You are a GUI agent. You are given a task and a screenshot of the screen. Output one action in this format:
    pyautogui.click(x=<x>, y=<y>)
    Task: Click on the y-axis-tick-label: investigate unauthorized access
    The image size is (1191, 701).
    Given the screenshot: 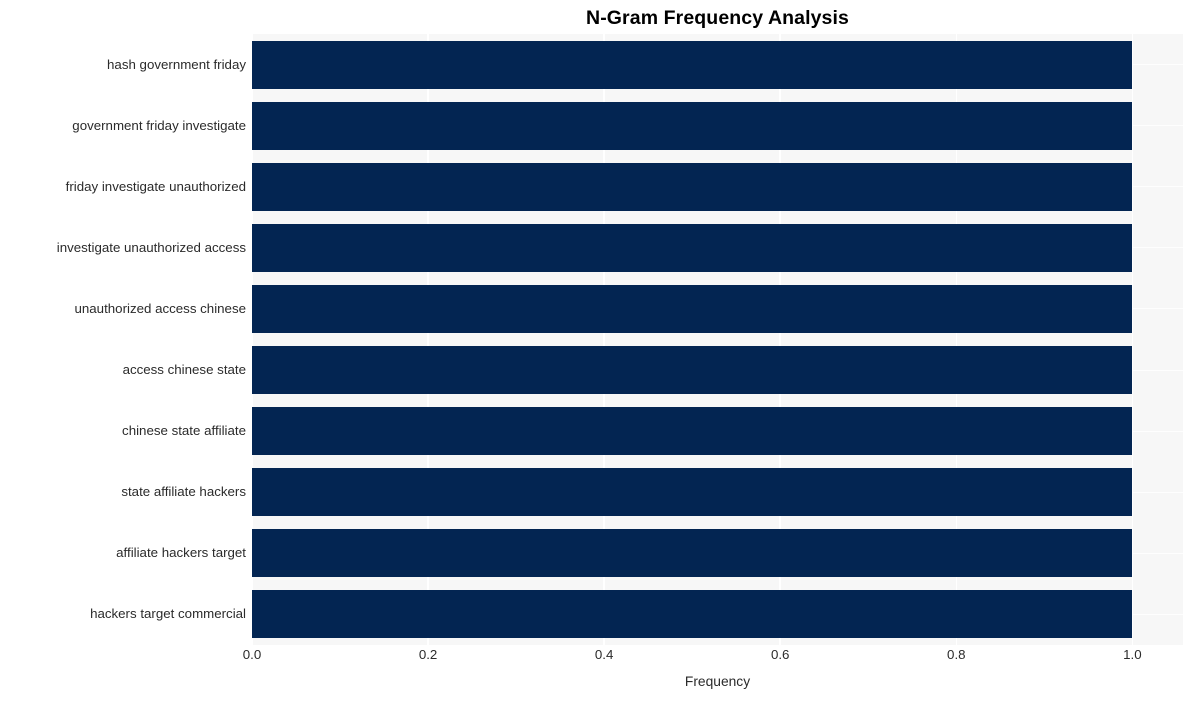 What is the action you would take?
    pyautogui.click(x=151, y=247)
    